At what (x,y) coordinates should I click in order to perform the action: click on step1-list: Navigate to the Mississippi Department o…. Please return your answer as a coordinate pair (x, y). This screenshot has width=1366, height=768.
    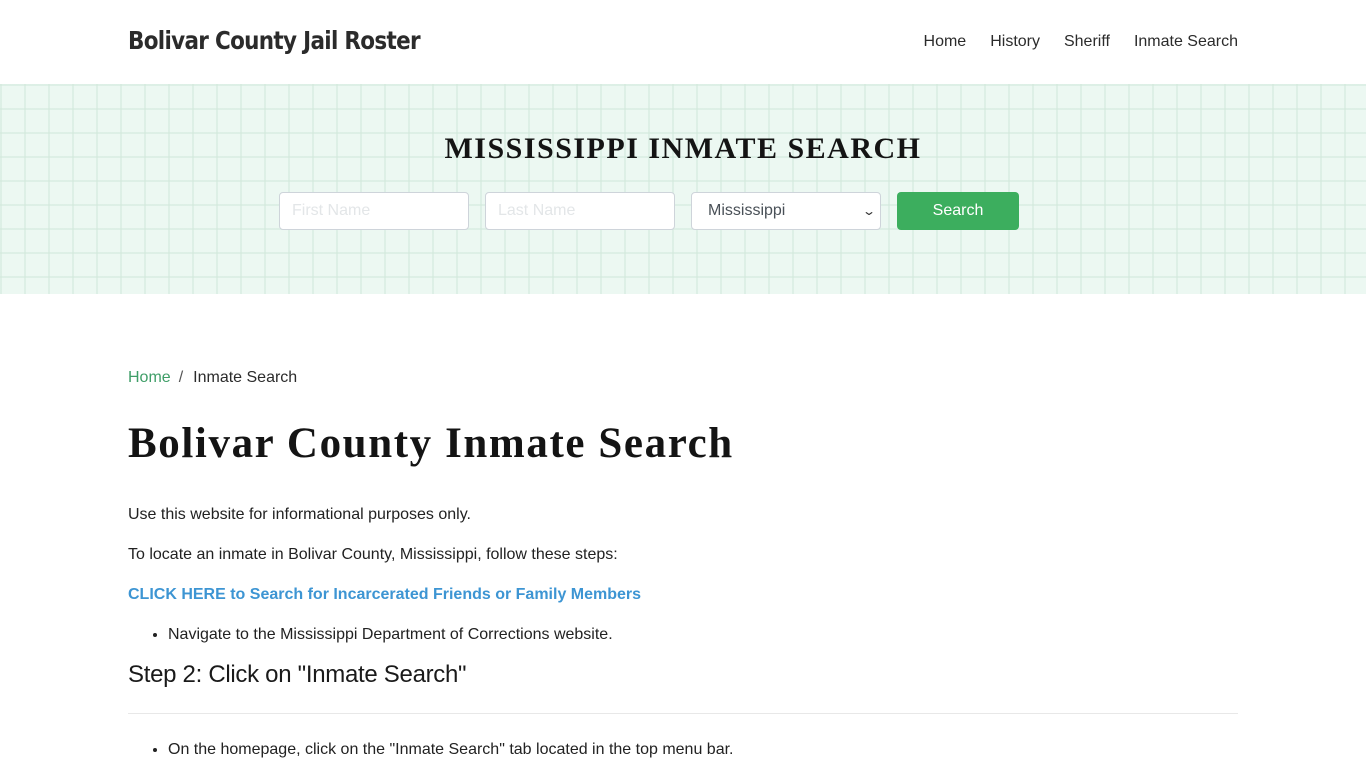
    Looking at the image, I should click on (683, 635).